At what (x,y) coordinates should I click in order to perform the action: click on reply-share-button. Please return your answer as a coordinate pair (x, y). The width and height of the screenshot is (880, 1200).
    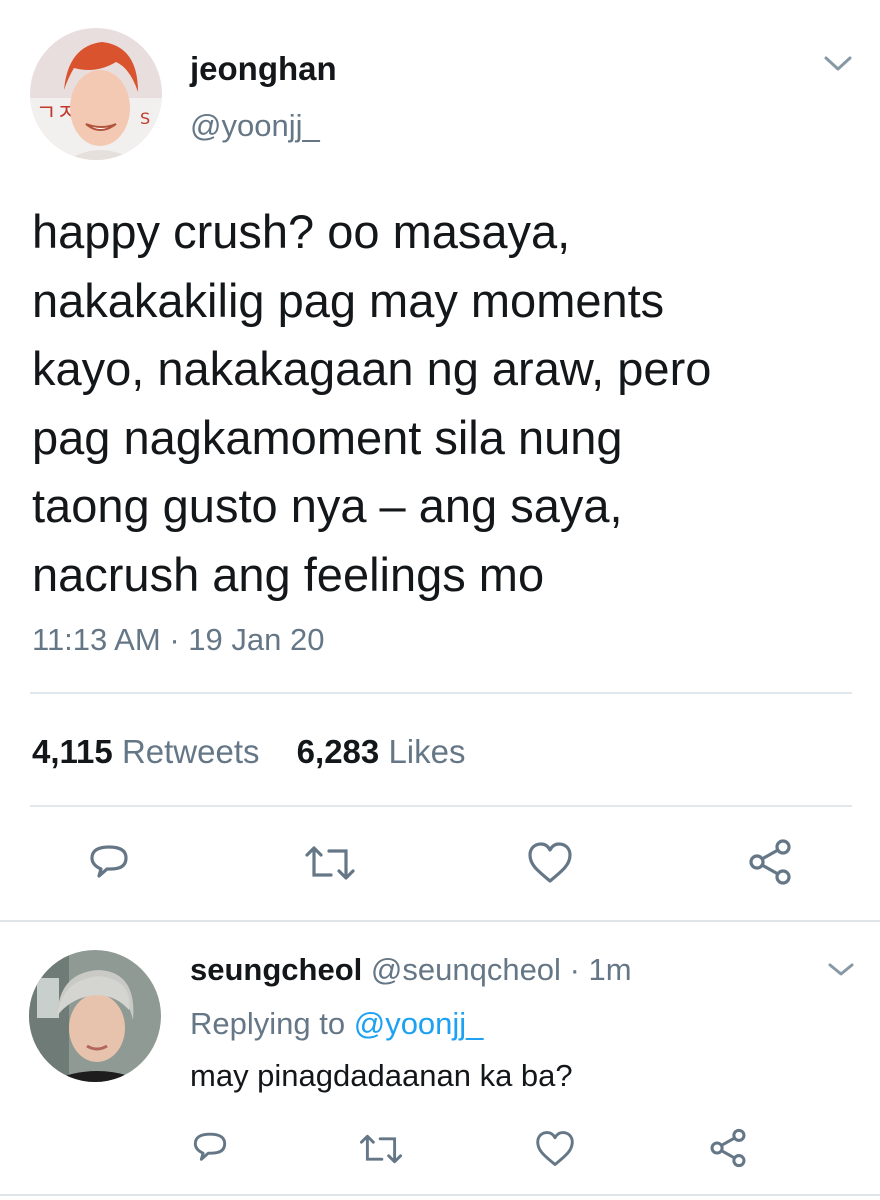
    Looking at the image, I should click on (728, 1148).